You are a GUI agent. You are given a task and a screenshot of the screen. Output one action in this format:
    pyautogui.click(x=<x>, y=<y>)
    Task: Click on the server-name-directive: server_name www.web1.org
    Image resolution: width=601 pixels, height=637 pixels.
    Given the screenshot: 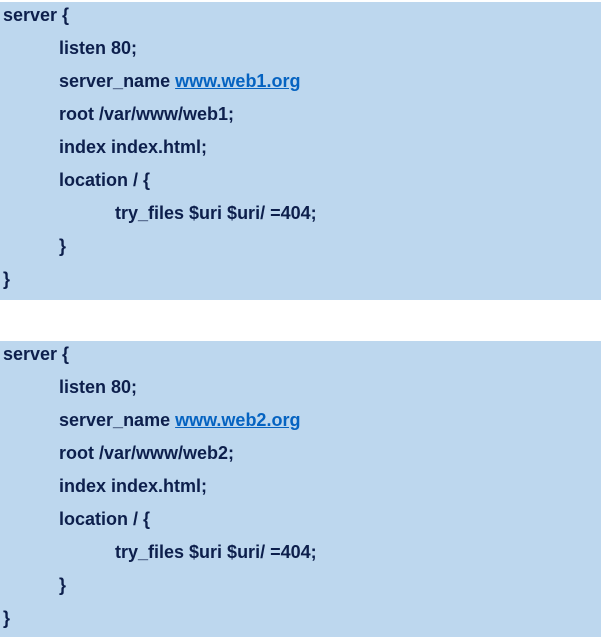 What is the action you would take?
    pyautogui.click(x=150, y=81)
    